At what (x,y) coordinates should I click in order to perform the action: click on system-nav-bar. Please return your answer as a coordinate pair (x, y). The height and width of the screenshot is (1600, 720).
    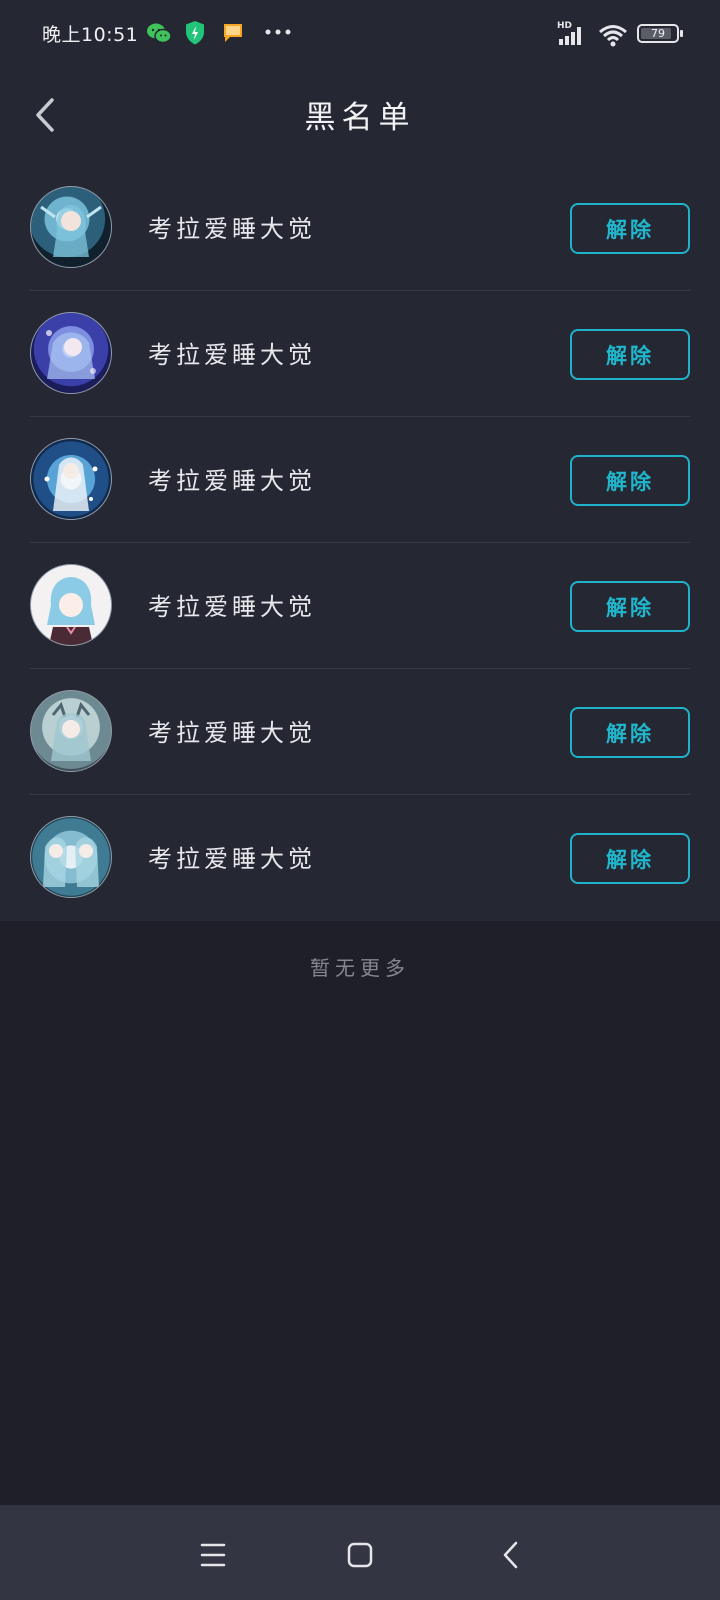
    Looking at the image, I should click on (360, 1552).